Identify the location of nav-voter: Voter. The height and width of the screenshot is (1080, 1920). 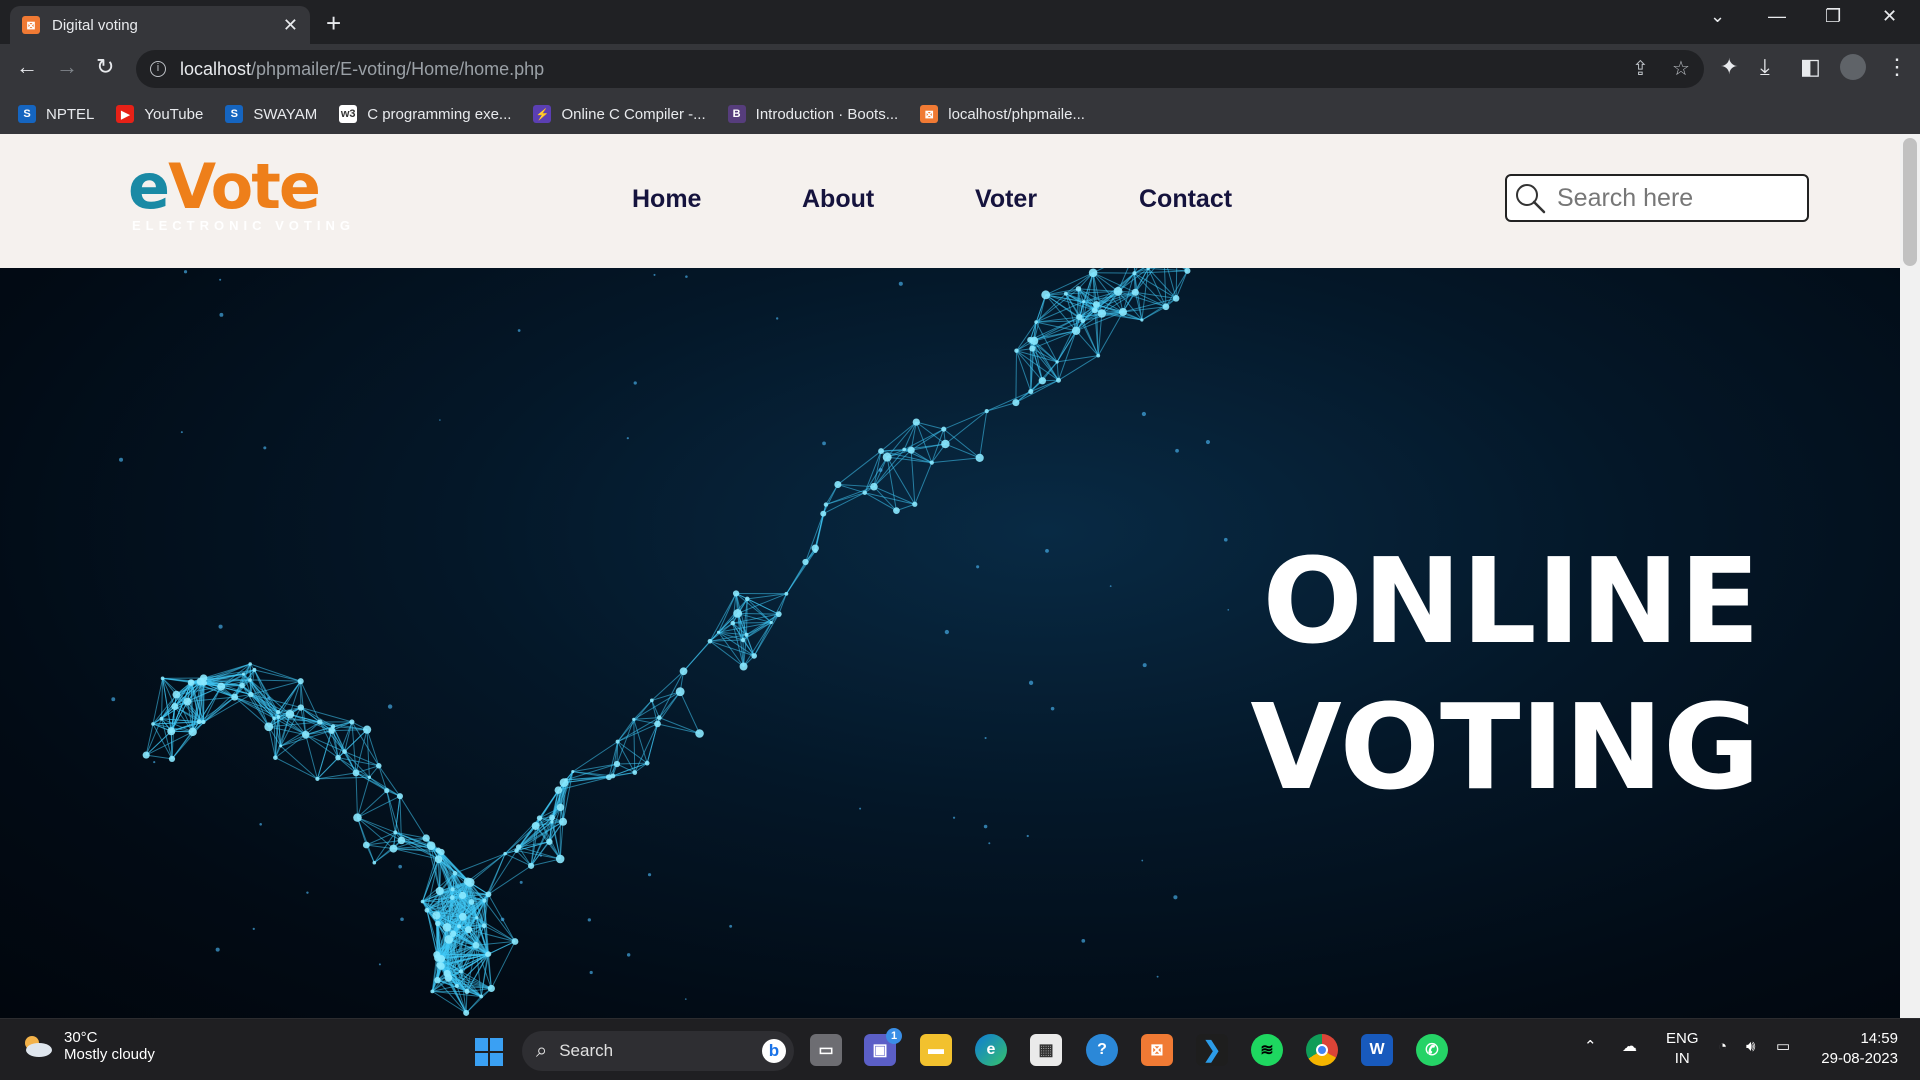
(1006, 199).